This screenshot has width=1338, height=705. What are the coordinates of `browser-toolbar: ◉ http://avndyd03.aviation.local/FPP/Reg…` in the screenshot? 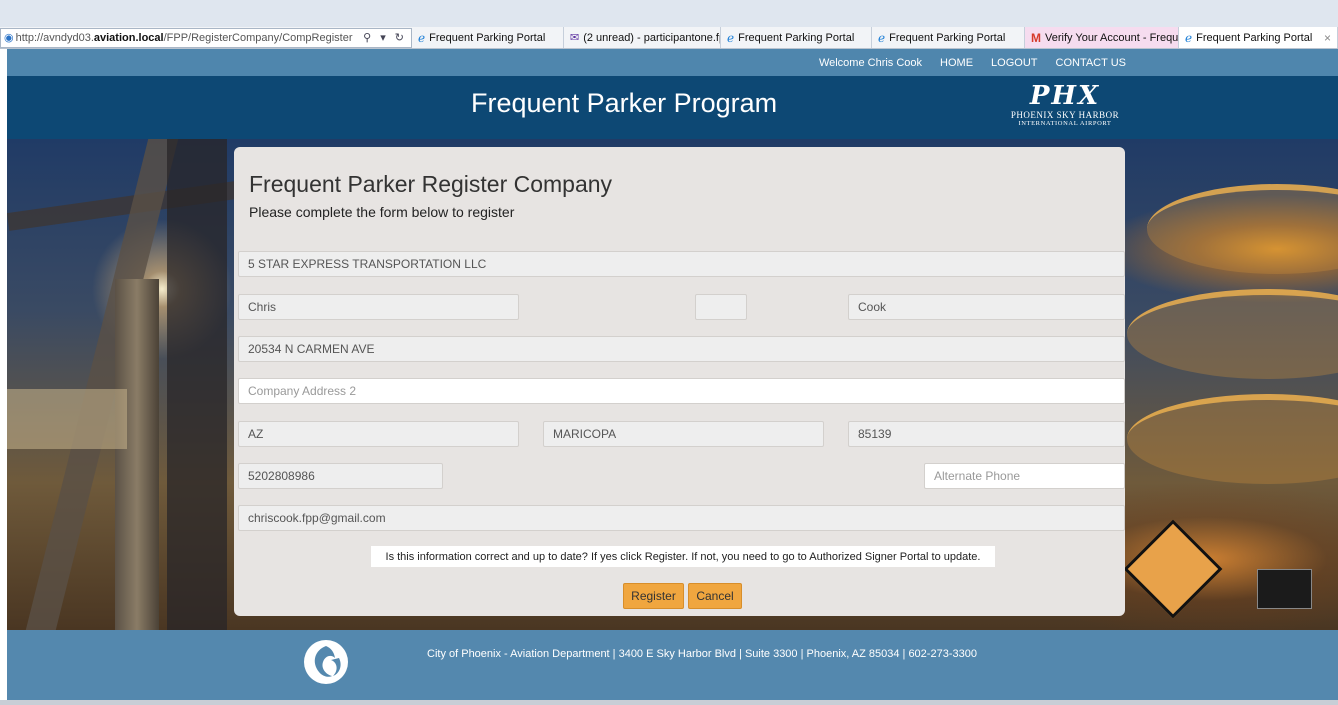 It's located at (669, 38).